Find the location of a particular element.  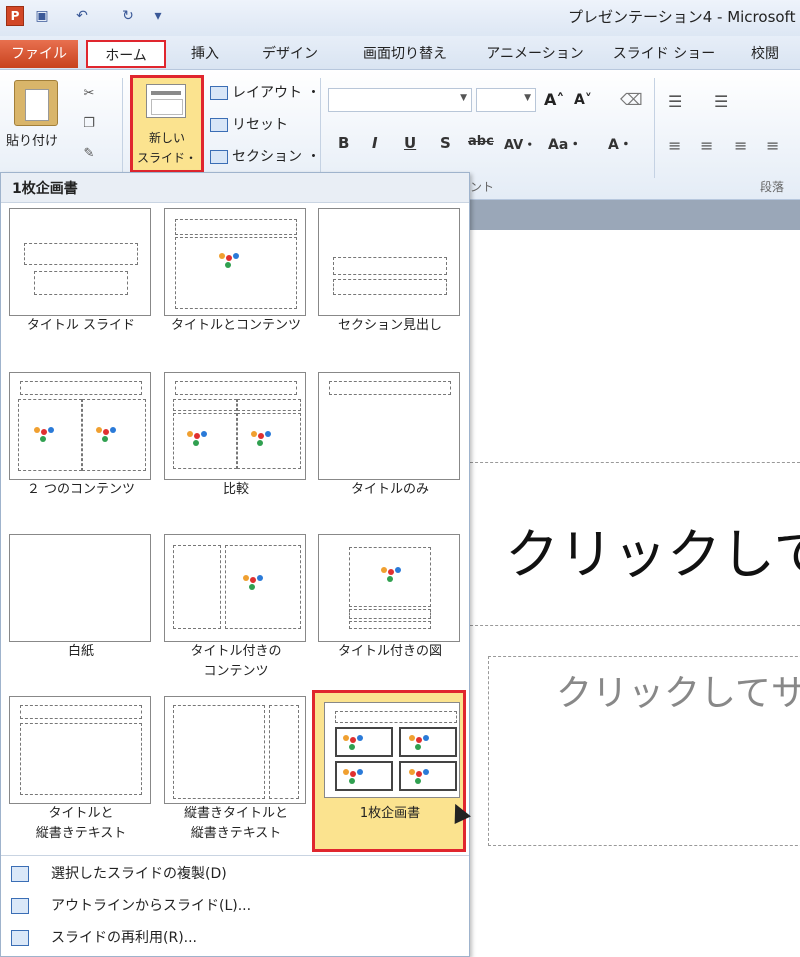

change-case-button: Aa・ is located at coordinates (565, 144).